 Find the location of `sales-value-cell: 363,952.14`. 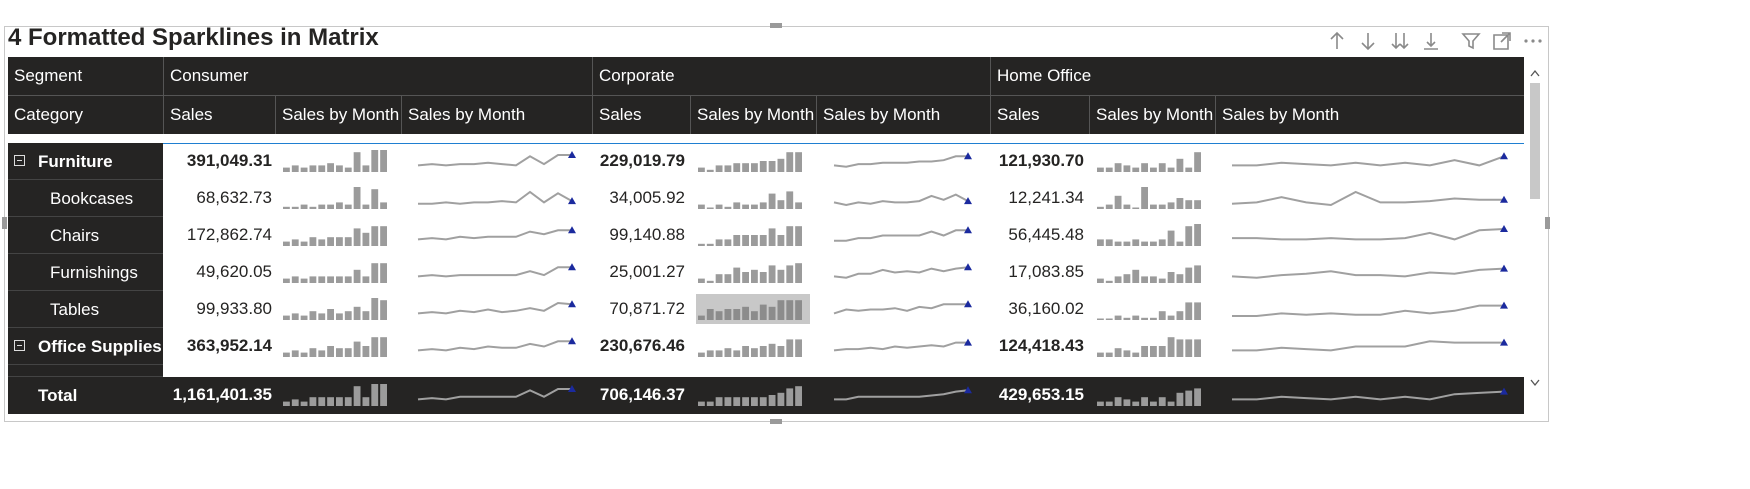

sales-value-cell: 363,952.14 is located at coordinates (207, 346).